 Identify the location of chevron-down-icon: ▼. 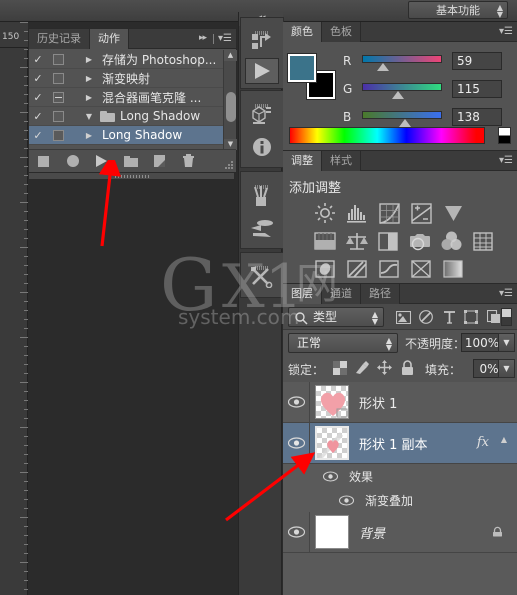
(89, 116).